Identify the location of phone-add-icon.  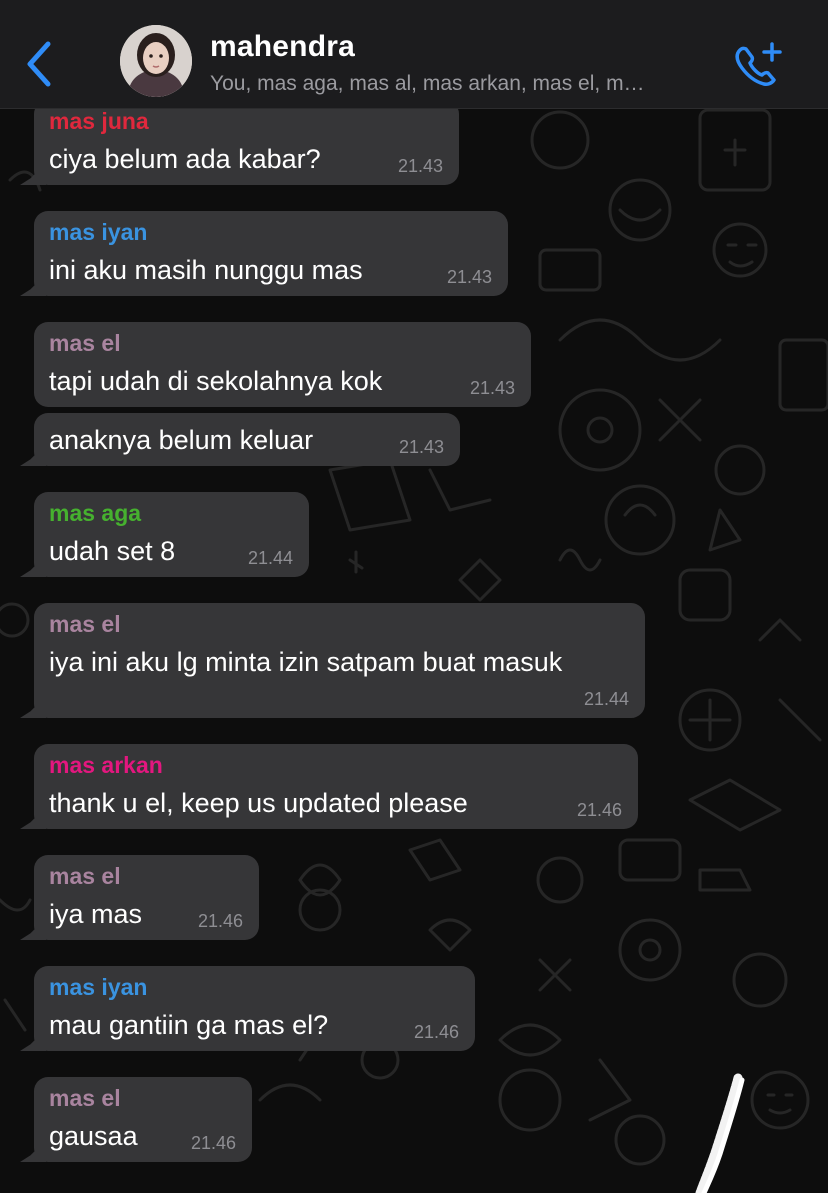
(758, 64).